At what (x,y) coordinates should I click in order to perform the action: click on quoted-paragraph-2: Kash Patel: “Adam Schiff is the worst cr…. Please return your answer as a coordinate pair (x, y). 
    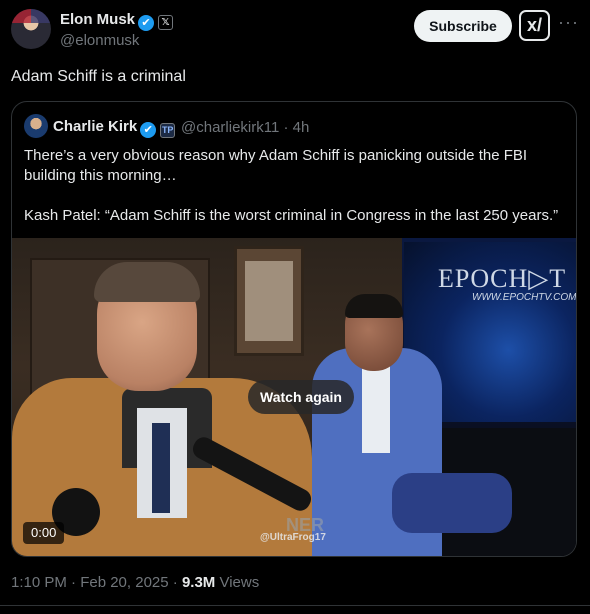
    Looking at the image, I should click on (291, 215).